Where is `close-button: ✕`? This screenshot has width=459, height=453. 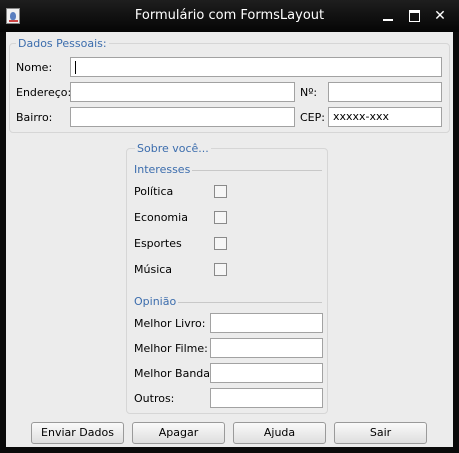
close-button: ✕ is located at coordinates (440, 16).